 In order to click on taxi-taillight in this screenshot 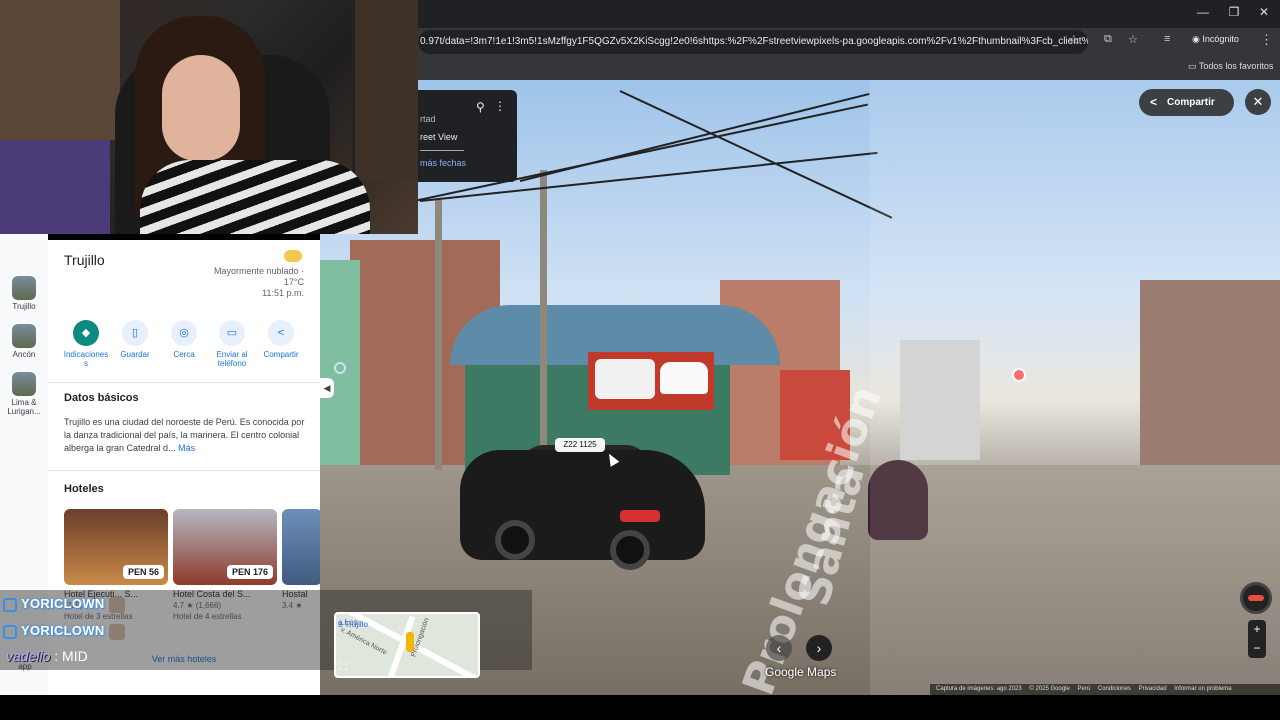, I will do `click(640, 516)`.